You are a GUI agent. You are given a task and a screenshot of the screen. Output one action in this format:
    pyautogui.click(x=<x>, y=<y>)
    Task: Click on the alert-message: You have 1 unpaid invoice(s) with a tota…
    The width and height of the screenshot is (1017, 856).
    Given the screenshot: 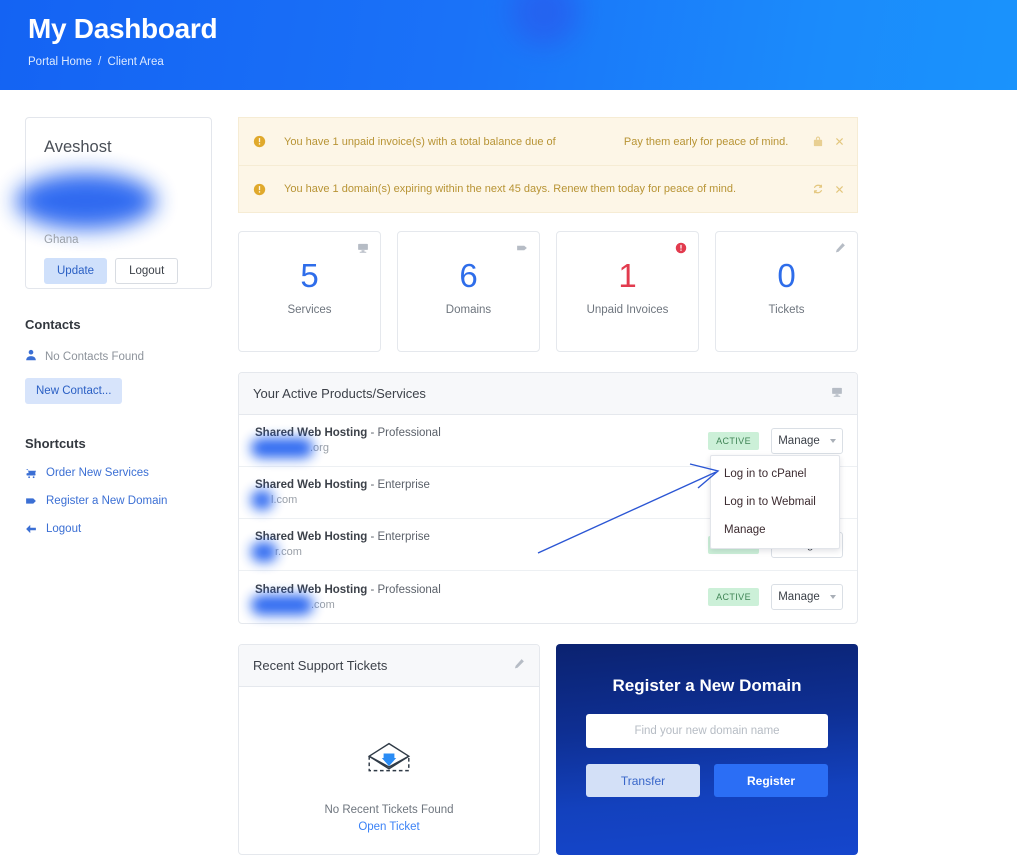 What is the action you would take?
    pyautogui.click(x=543, y=142)
    